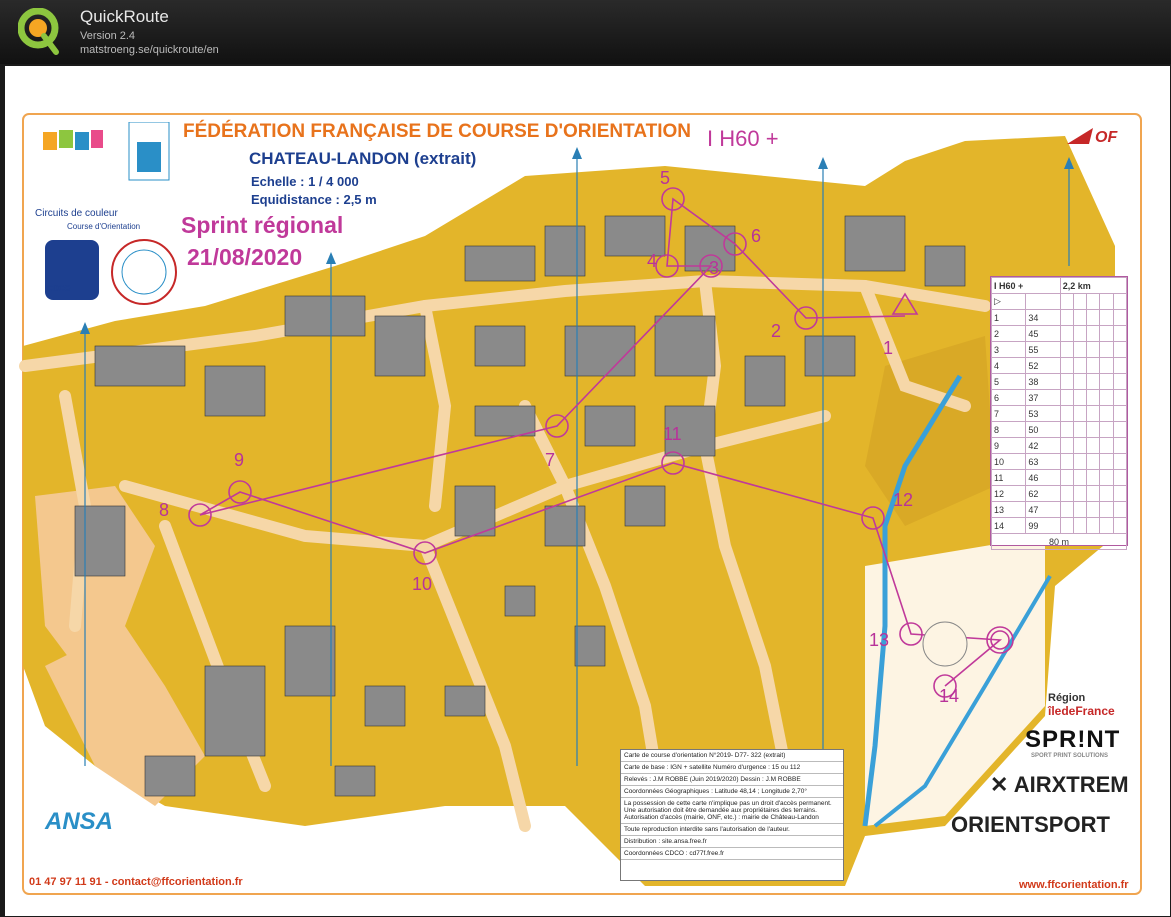  What do you see at coordinates (665, 178) in the screenshot?
I see `control-number-5: 5` at bounding box center [665, 178].